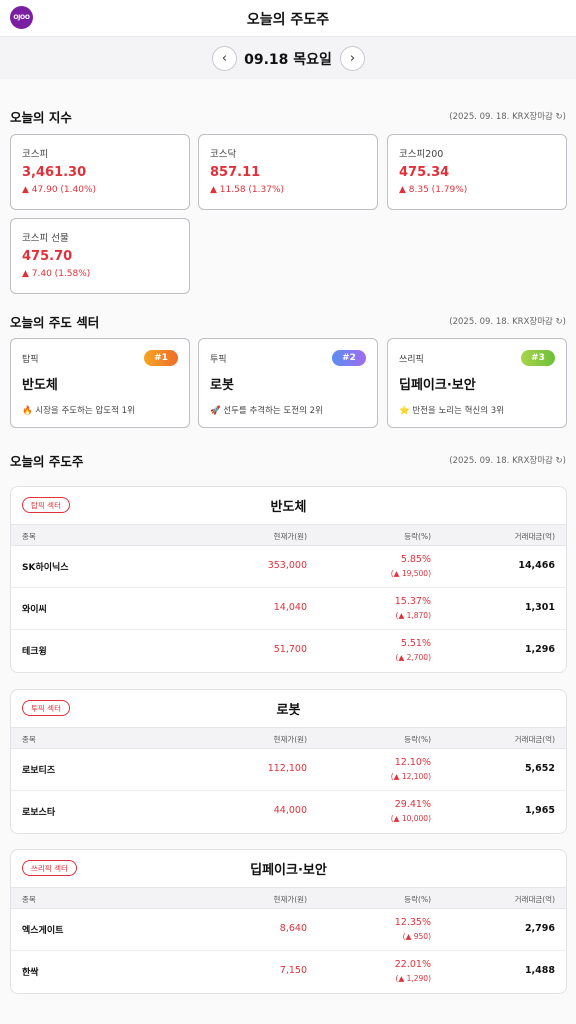  Describe the element at coordinates (539, 768) in the screenshot. I see `stock-volume: 5,652` at that location.